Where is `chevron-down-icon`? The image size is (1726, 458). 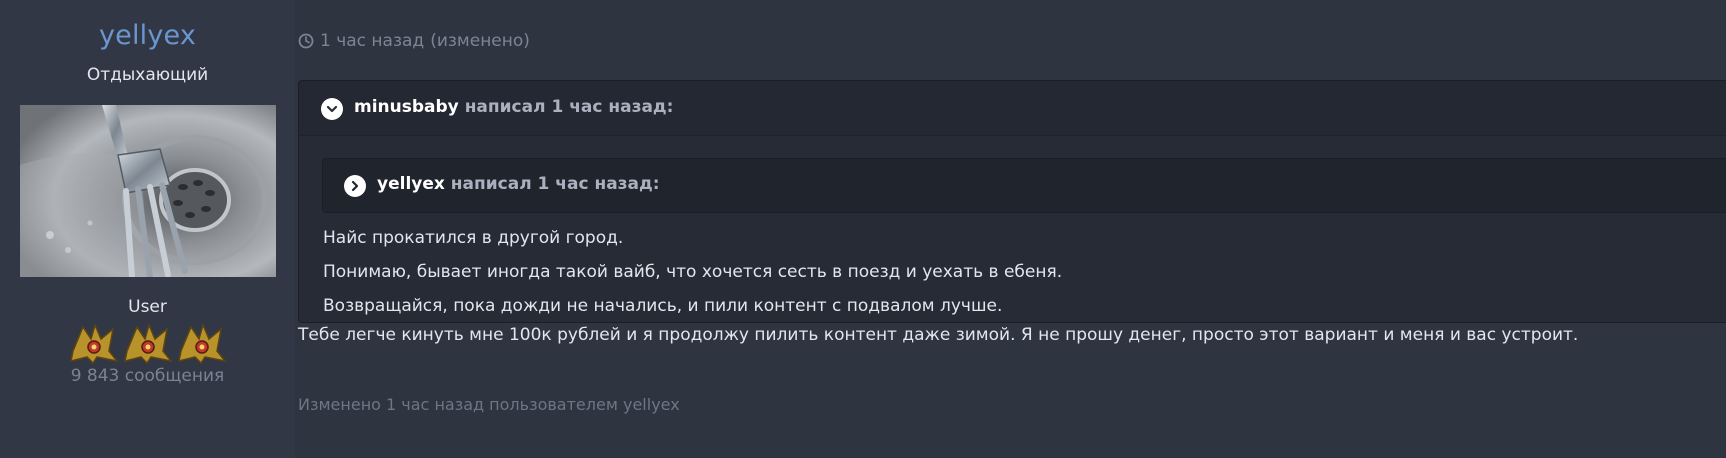 chevron-down-icon is located at coordinates (332, 109).